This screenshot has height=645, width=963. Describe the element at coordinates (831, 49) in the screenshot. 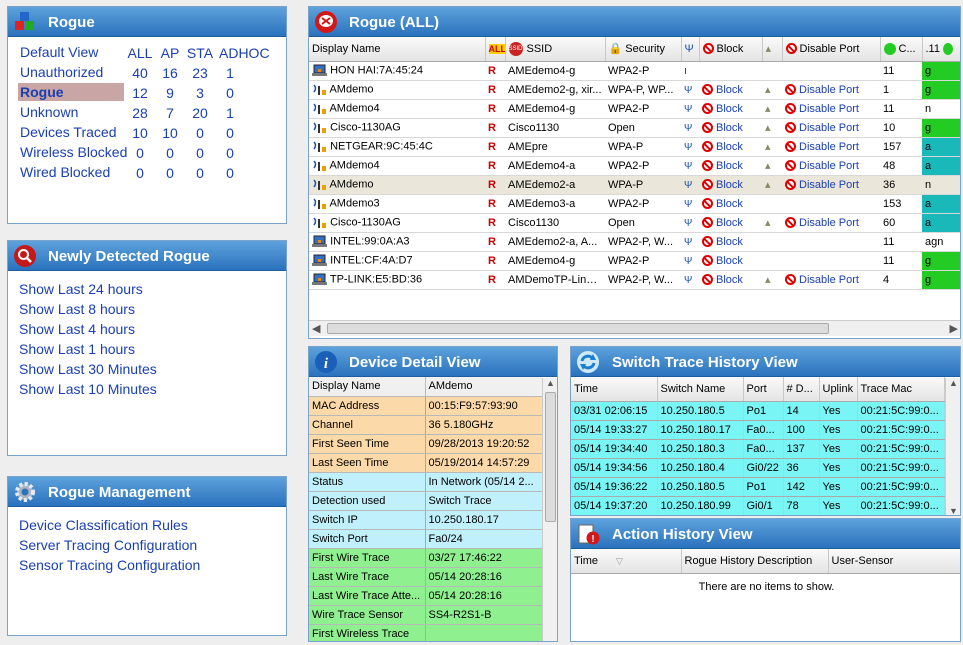

I see `col-disable-port: Disable Port` at that location.